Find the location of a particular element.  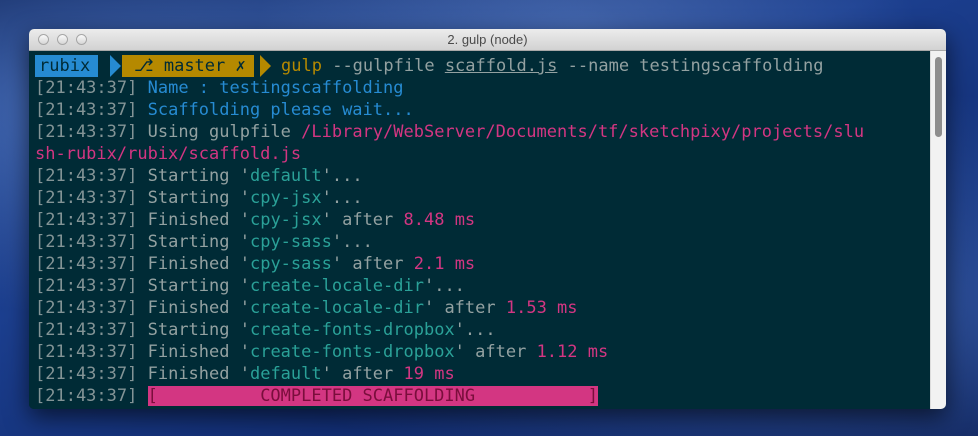

gulpfile-path: sh-rubix/rubix/scaffold.js is located at coordinates (168, 154).